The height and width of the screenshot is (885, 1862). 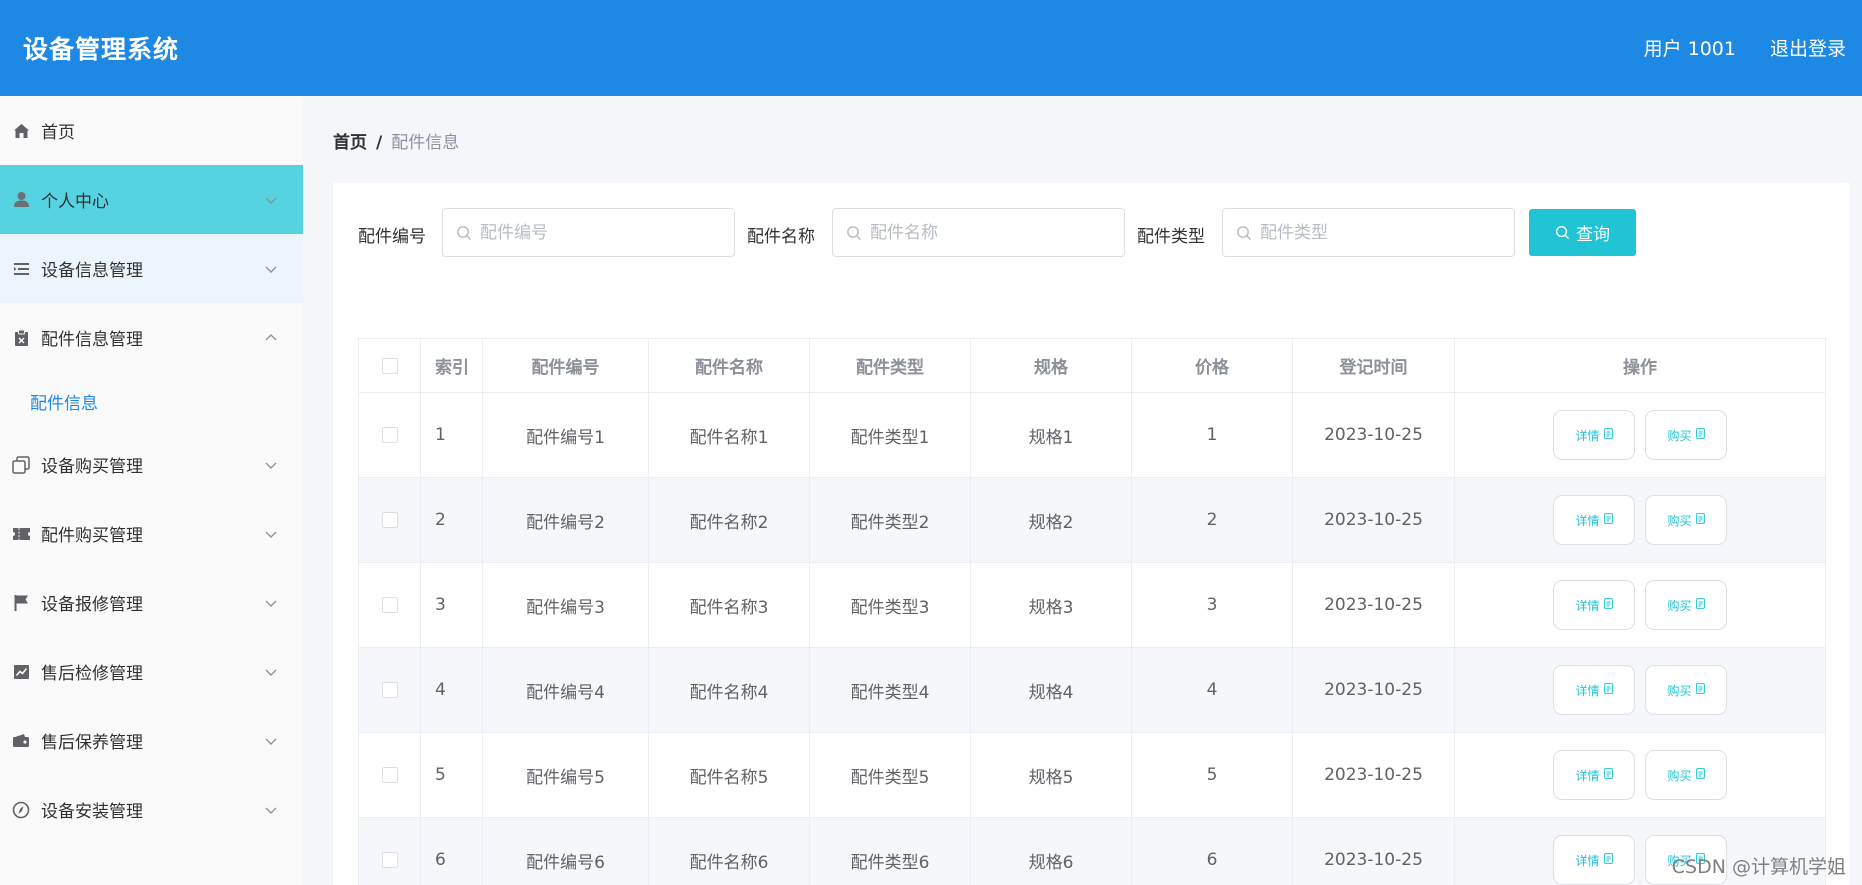 I want to click on table-row: 4 配件编号4 配件名称4 配件类型4 规格4 4 2023-10-25 详情 购买, so click(x=1092, y=690).